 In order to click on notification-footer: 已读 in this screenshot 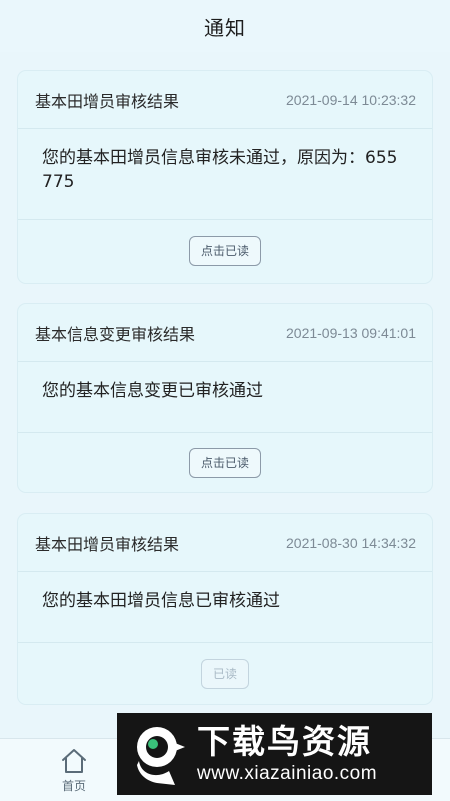, I will do `click(225, 673)`.